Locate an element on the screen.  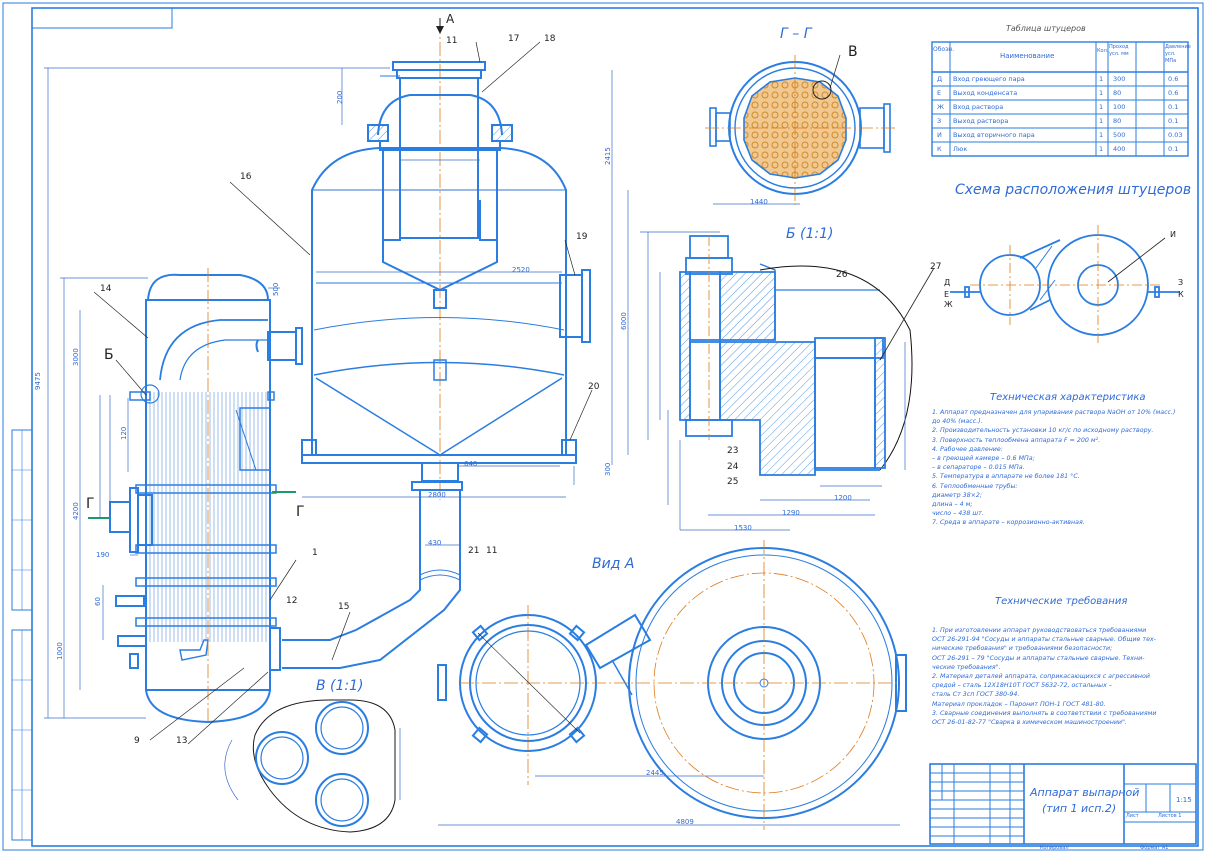
nozzle-table-cell-name: Вход раствора is located at coordinates (978, 107).